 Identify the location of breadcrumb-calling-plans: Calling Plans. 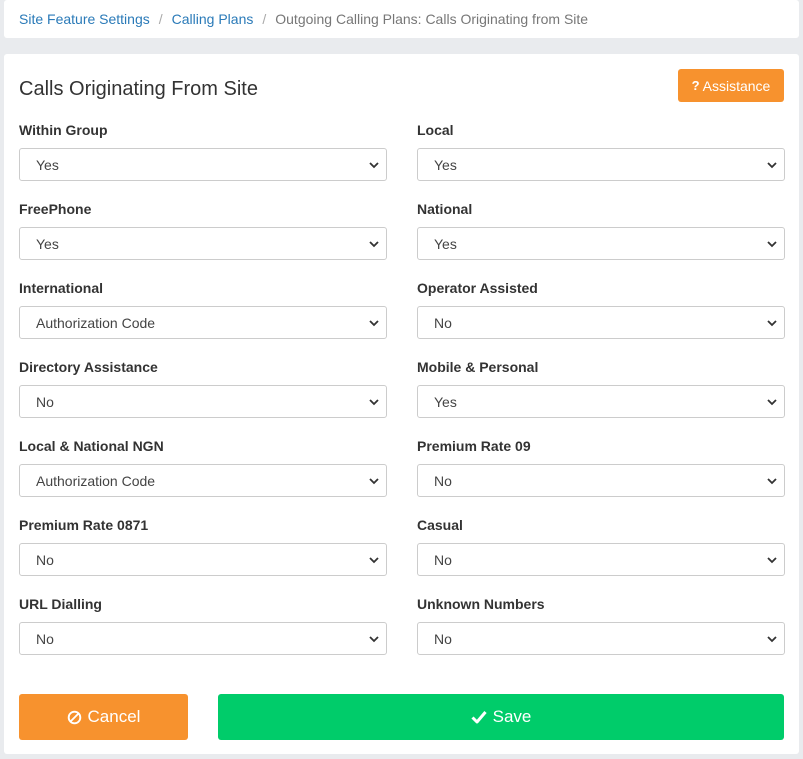
(213, 19).